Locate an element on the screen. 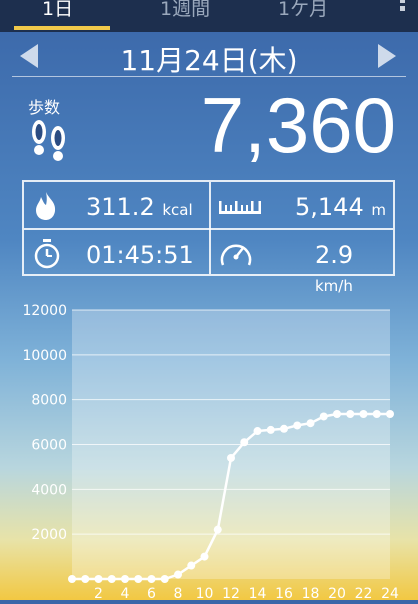 The image size is (418, 604). duration-cell: 01:45:51 is located at coordinates (116, 253).